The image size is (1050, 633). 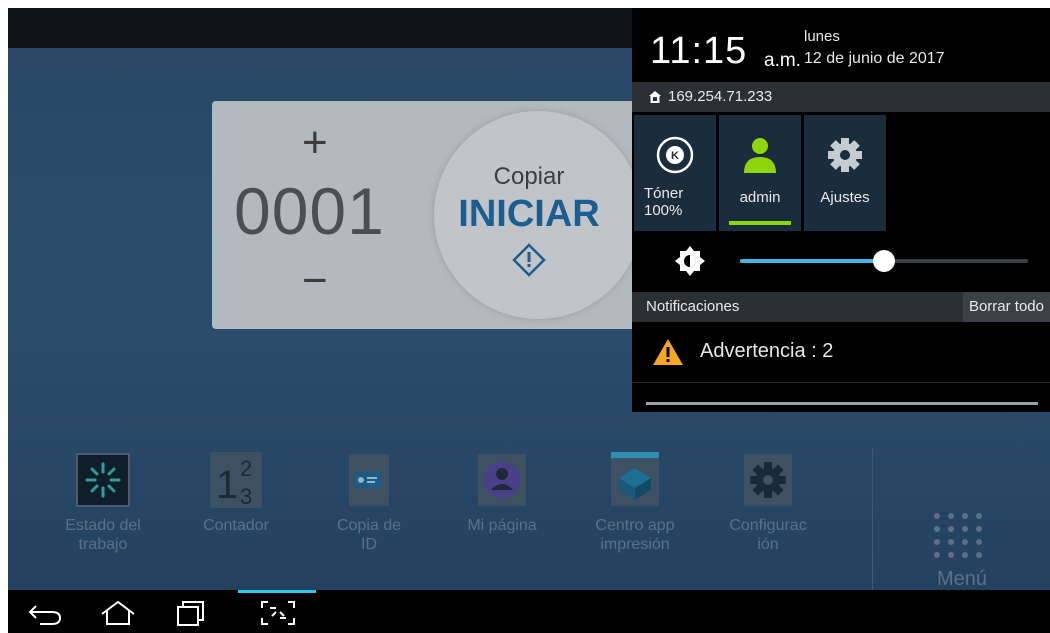 What do you see at coordinates (845, 155) in the screenshot?
I see `gear-icon` at bounding box center [845, 155].